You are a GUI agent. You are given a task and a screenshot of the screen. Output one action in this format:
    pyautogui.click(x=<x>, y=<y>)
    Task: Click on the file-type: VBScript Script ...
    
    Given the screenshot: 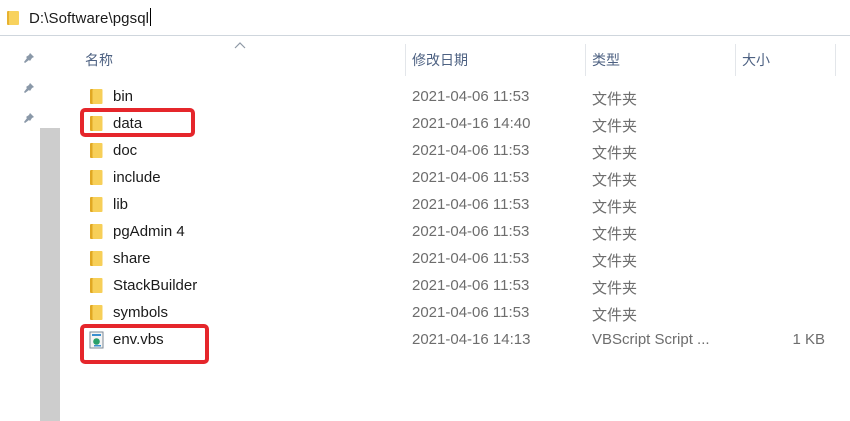 What is the action you would take?
    pyautogui.click(x=651, y=339)
    